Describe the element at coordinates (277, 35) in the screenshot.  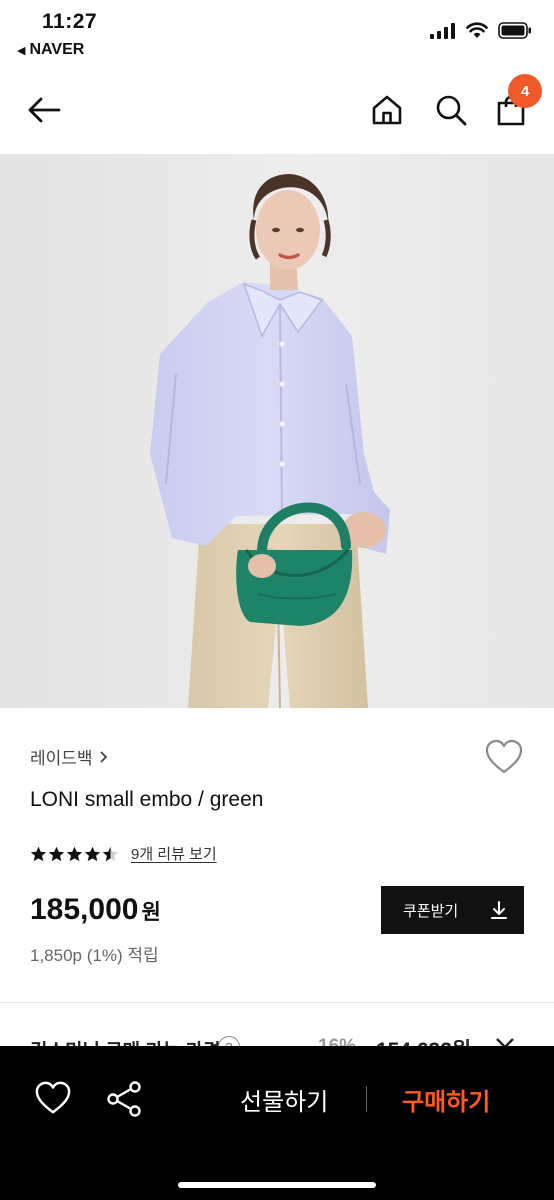
I see `status-bar: 11:27 ◀ NAVER` at that location.